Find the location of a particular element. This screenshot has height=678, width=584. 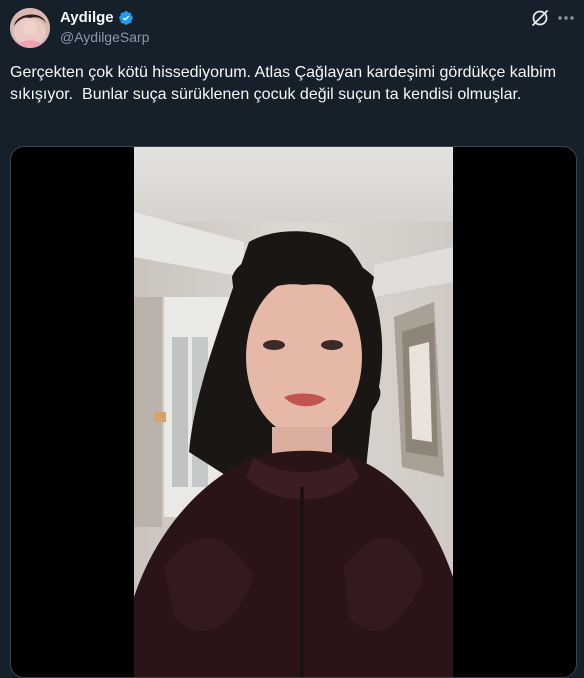

more-options-button is located at coordinates (566, 18).